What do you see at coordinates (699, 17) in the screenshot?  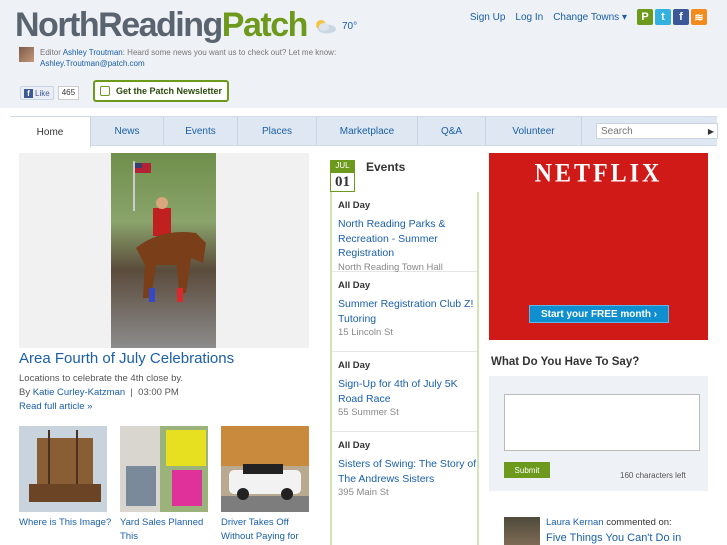 I see `rss-icon: ≋` at bounding box center [699, 17].